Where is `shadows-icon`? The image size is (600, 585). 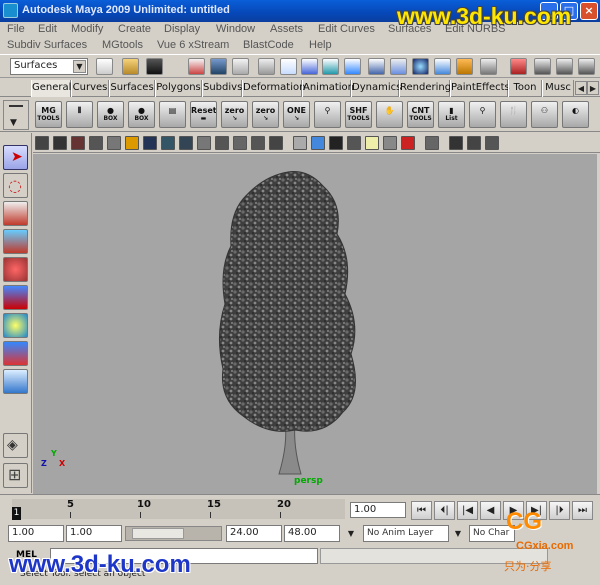
shadows-icon is located at coordinates (408, 143).